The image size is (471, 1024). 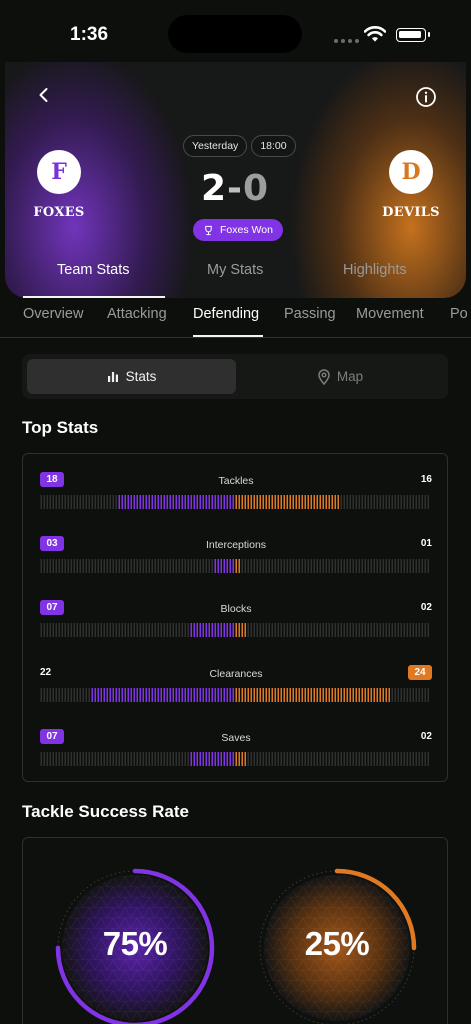 I want to click on subtab-overview: Overview, so click(x=53, y=314).